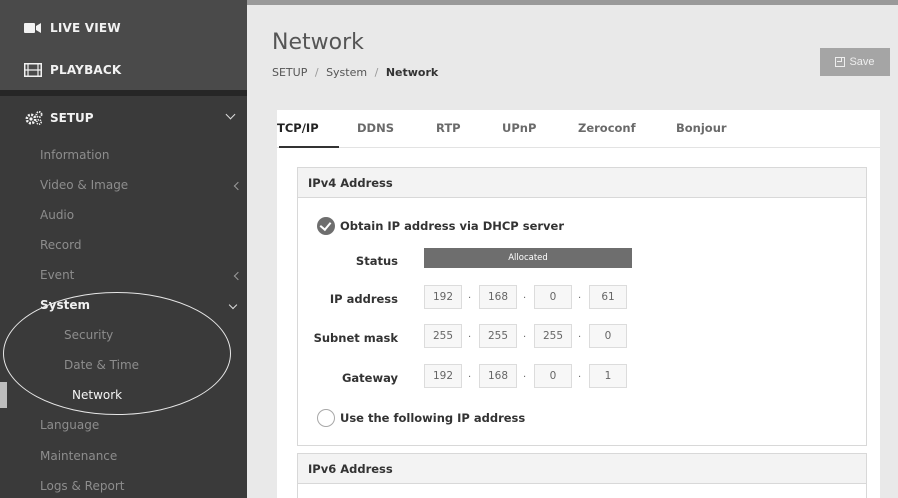  I want to click on save-button: Save, so click(855, 62).